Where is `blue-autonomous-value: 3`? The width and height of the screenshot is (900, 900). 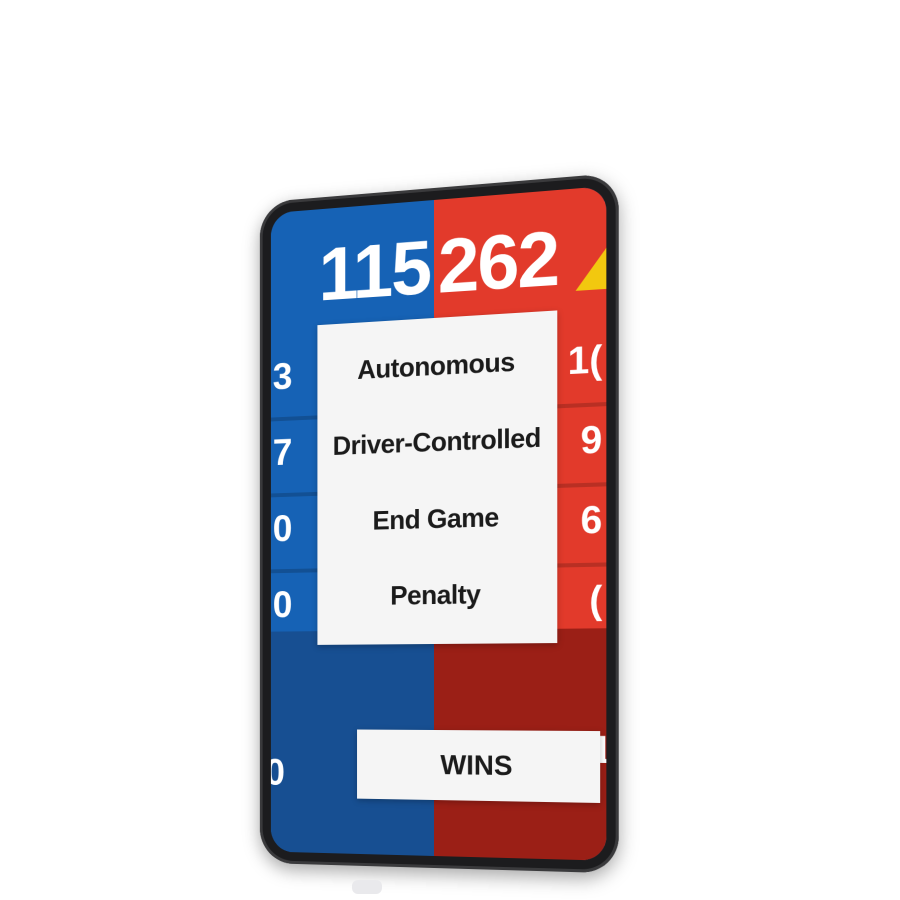 blue-autonomous-value: 3 is located at coordinates (282, 377).